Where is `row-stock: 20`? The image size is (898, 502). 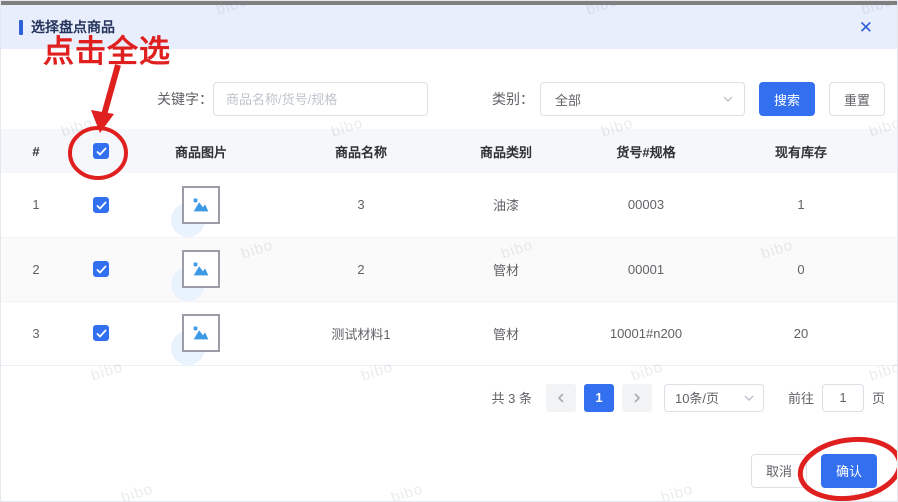 row-stock: 20 is located at coordinates (801, 333).